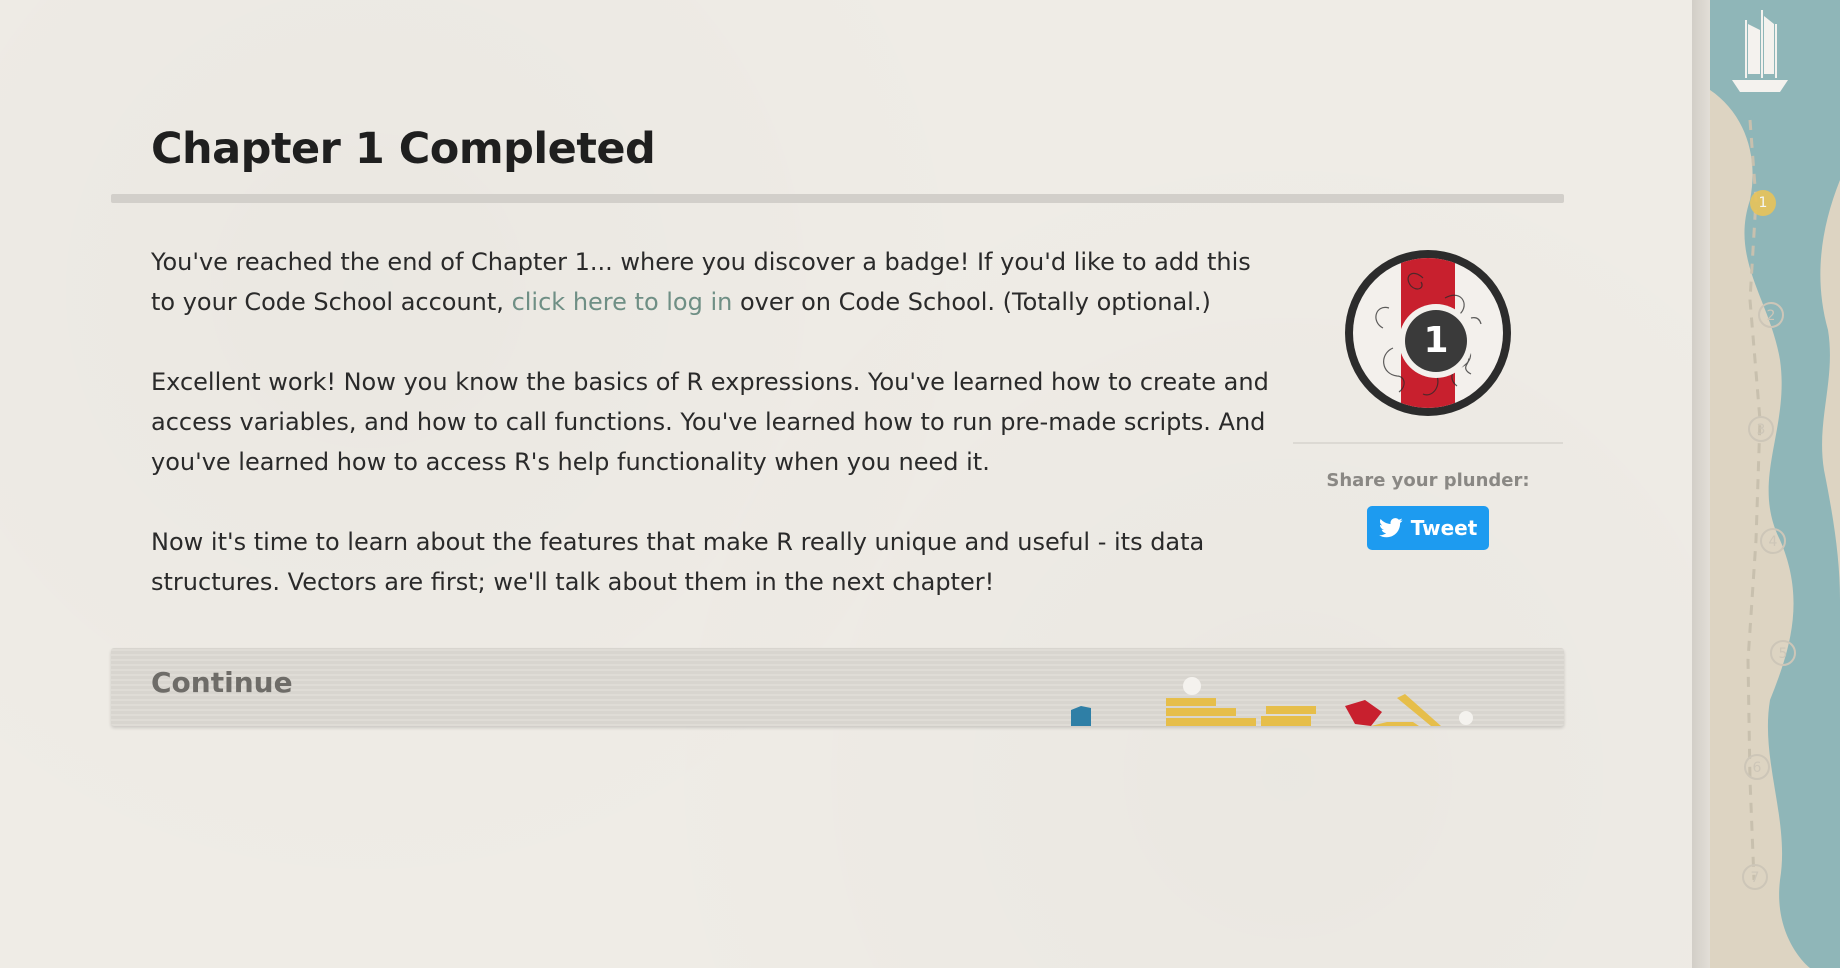 The image size is (1840, 968). Describe the element at coordinates (1444, 528) in the screenshot. I see `tweet-button-label: Tweet` at that location.